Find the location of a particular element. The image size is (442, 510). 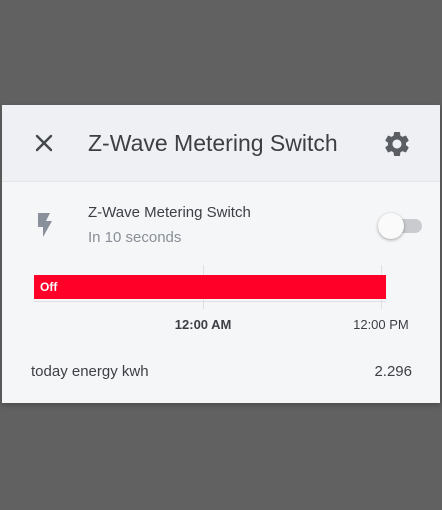

gear-icon is located at coordinates (397, 144).